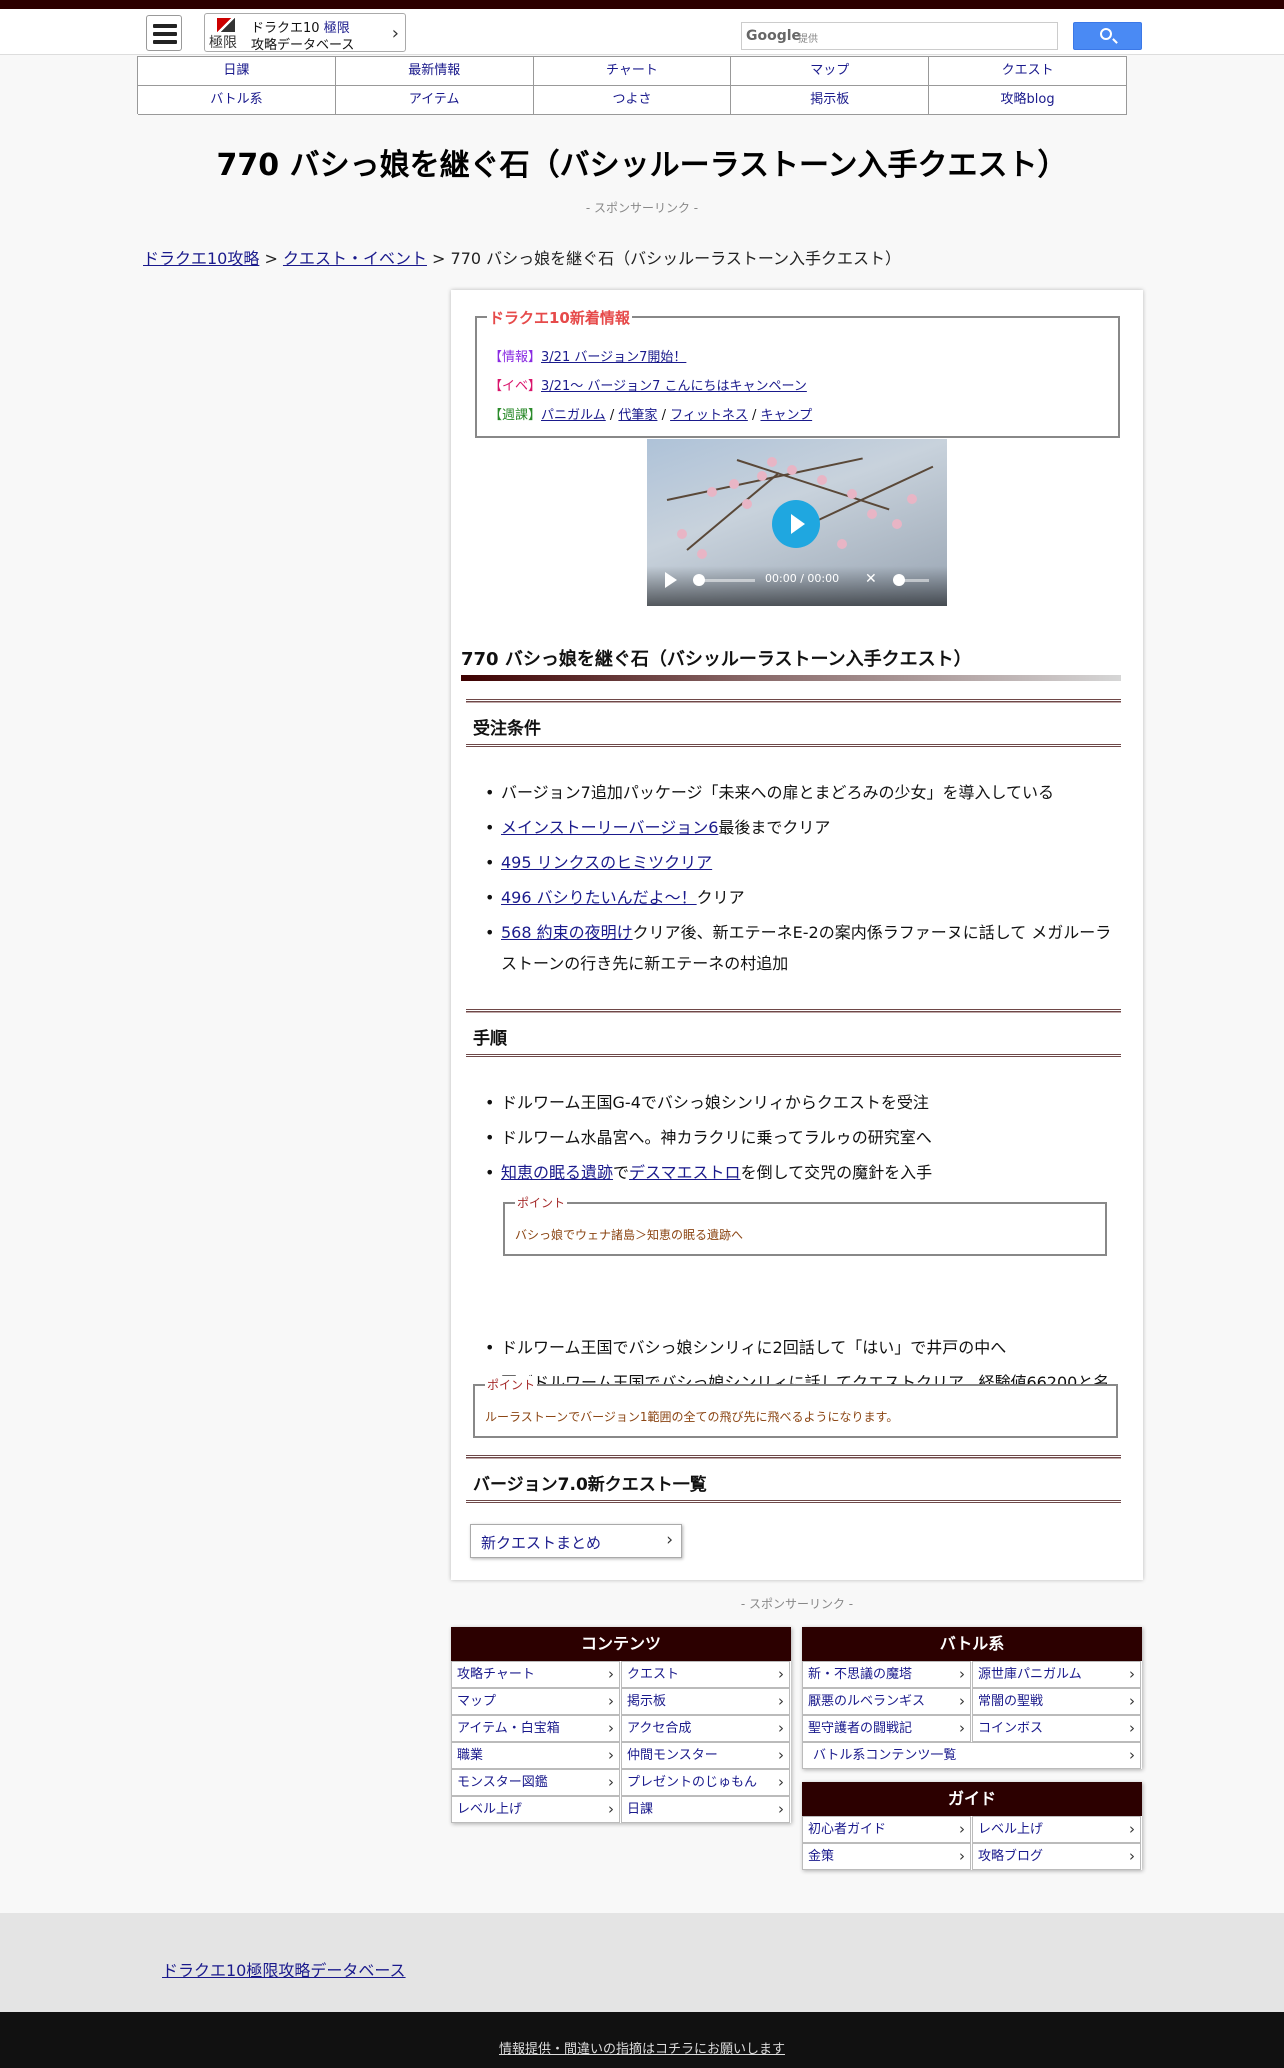  Describe the element at coordinates (886, 1674) in the screenshot. I see `menu-item: 新・不思議の魔塔 ›` at that location.